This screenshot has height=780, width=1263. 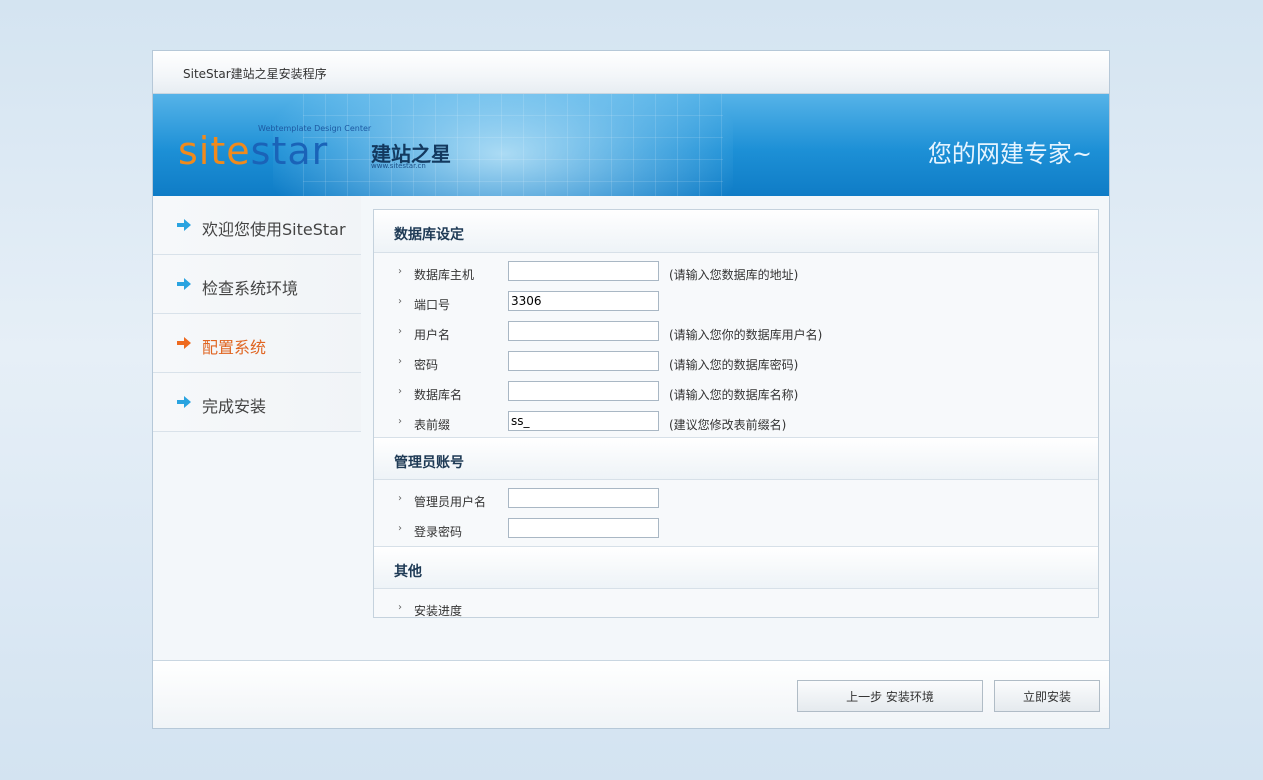 I want to click on step-sidebar: 欢迎您使用SiteStar 检查系统环境 配置系统 完成安装, so click(x=257, y=428).